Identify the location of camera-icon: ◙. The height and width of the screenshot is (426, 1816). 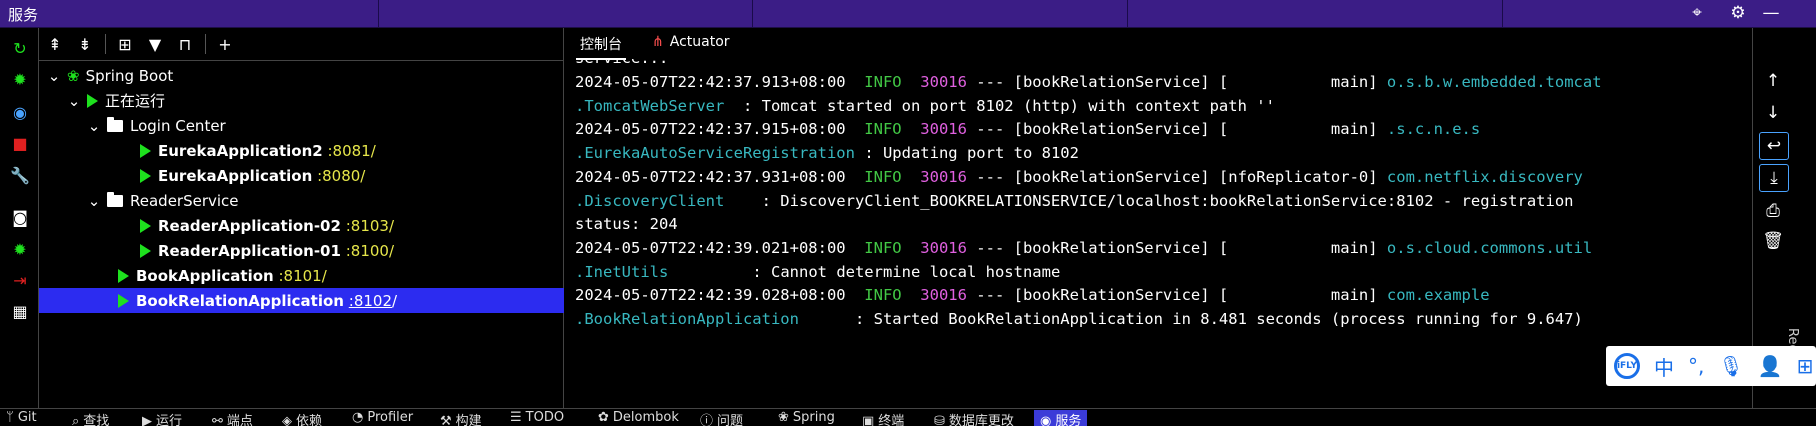
(20, 217).